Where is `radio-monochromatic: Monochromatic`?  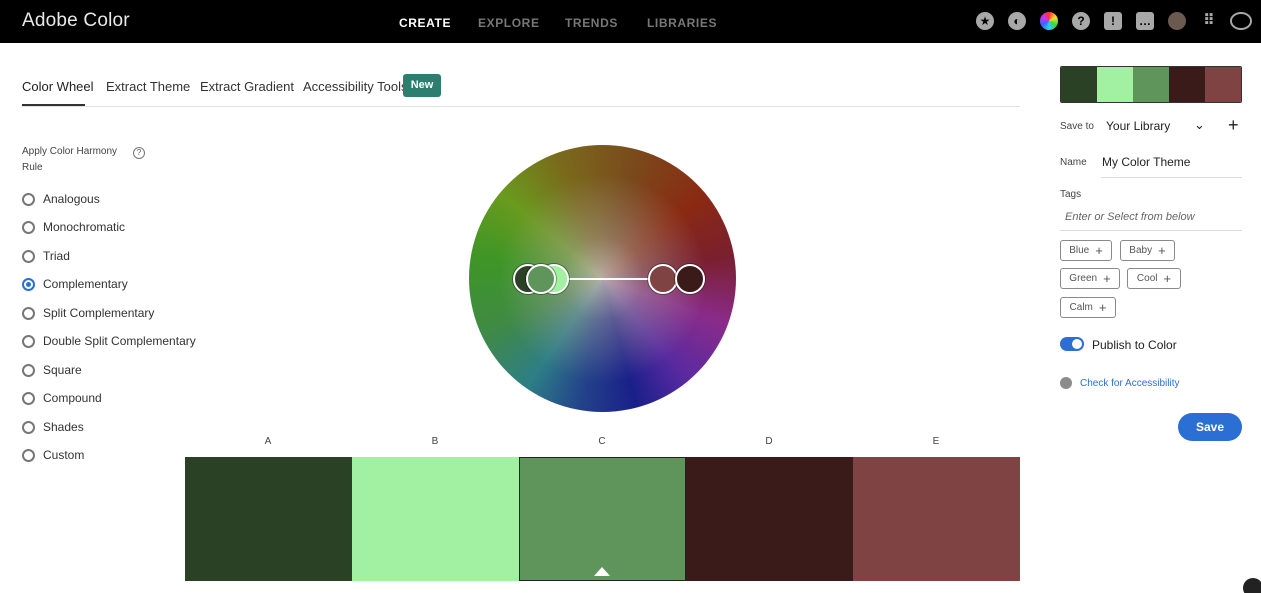 radio-monochromatic: Monochromatic is located at coordinates (73, 227).